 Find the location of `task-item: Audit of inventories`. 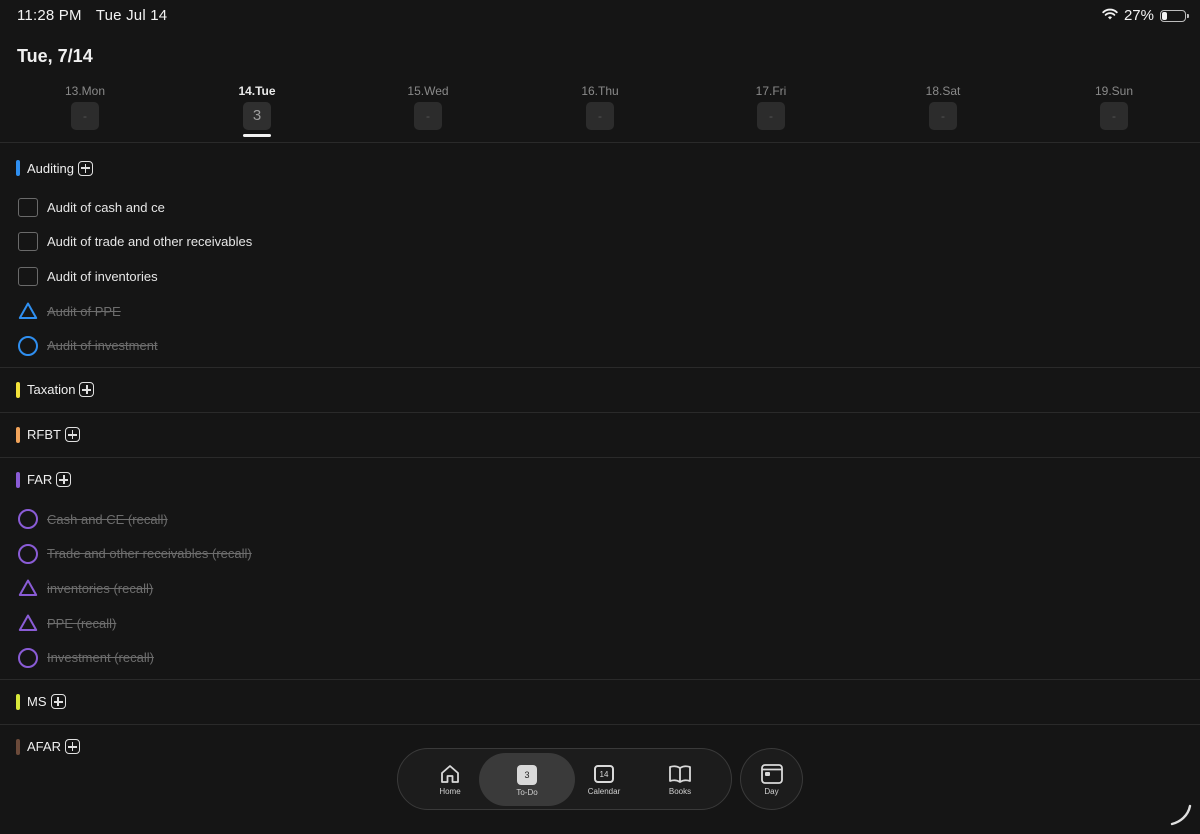

task-item: Audit of inventories is located at coordinates (600, 276).